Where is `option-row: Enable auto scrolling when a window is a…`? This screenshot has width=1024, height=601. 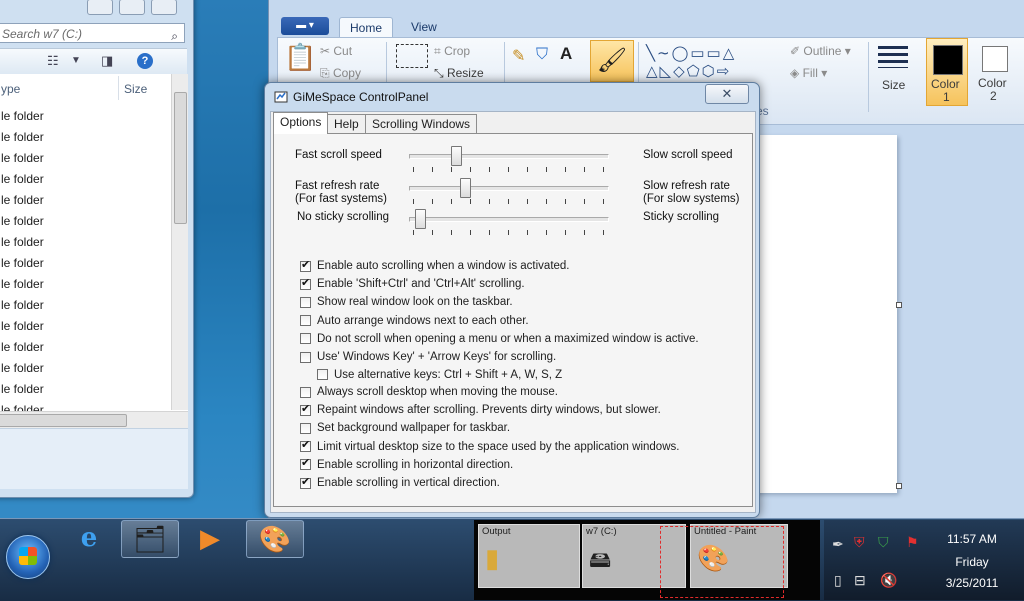
option-row: Enable auto scrolling when a window is a… is located at coordinates (435, 265).